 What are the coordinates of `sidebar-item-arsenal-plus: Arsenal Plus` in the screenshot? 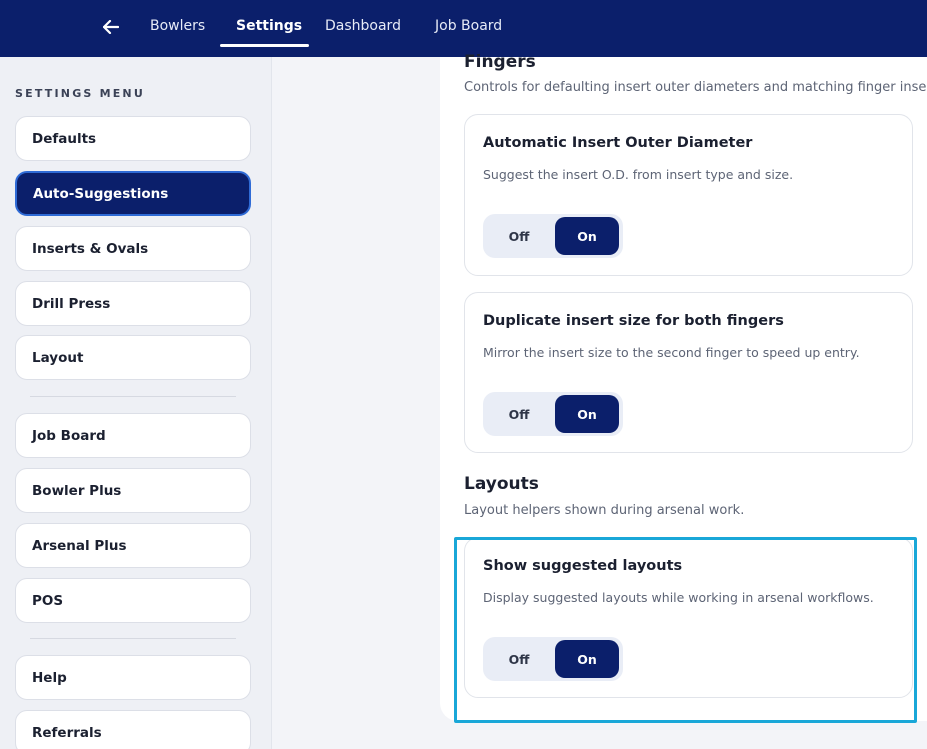 It's located at (133, 545).